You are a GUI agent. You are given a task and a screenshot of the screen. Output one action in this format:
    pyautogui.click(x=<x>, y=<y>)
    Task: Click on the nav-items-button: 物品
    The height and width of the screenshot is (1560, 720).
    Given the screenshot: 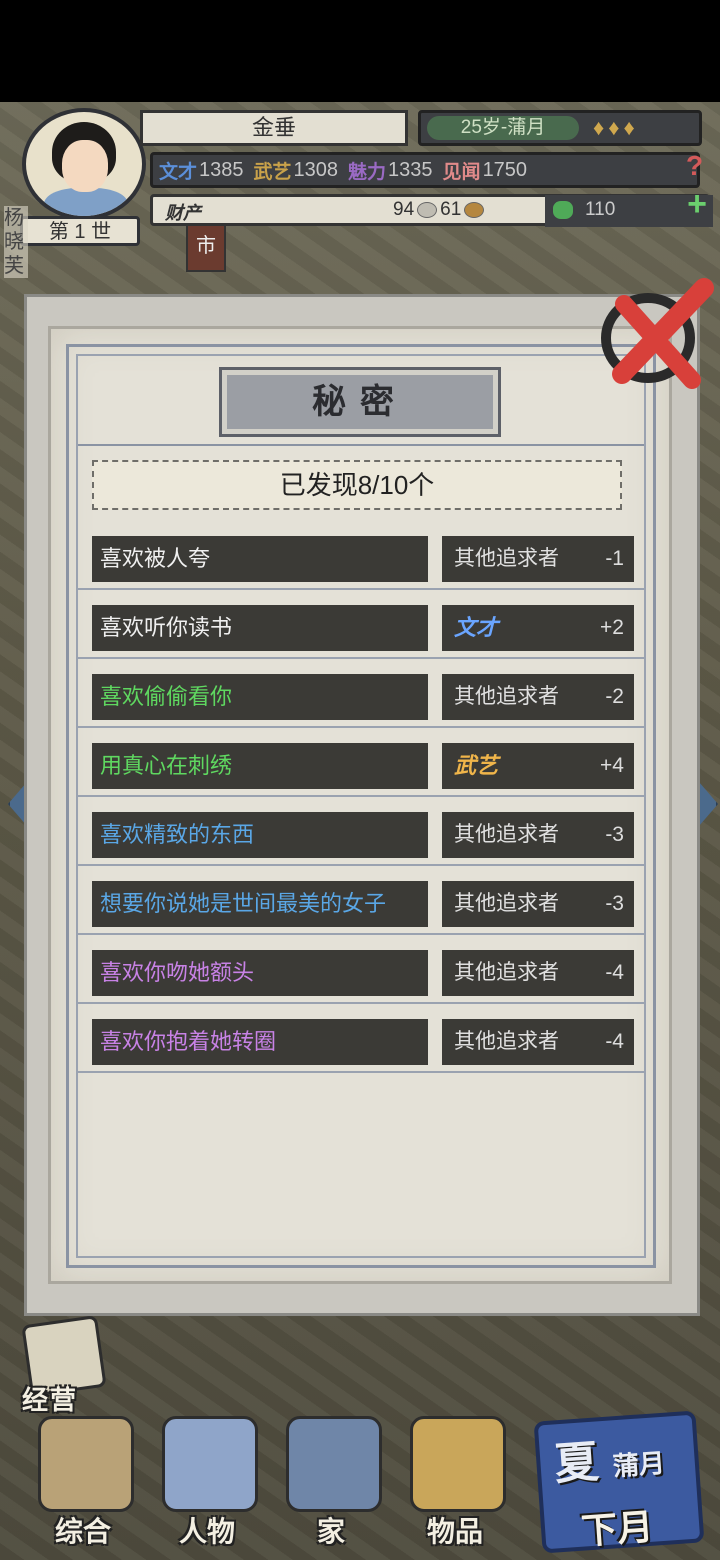 What is the action you would take?
    pyautogui.click(x=455, y=1480)
    